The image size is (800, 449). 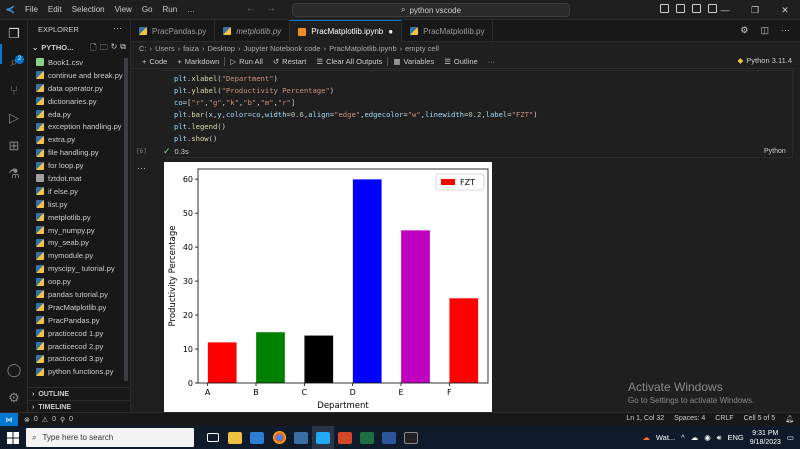 What do you see at coordinates (79, 281) in the screenshot?
I see `file-item: oop.py` at bounding box center [79, 281].